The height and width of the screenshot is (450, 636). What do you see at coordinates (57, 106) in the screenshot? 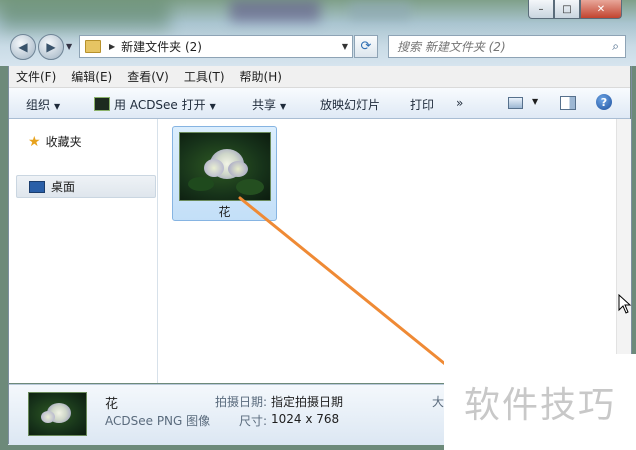
I see `organize-dropdown-icon: ▼` at bounding box center [57, 106].